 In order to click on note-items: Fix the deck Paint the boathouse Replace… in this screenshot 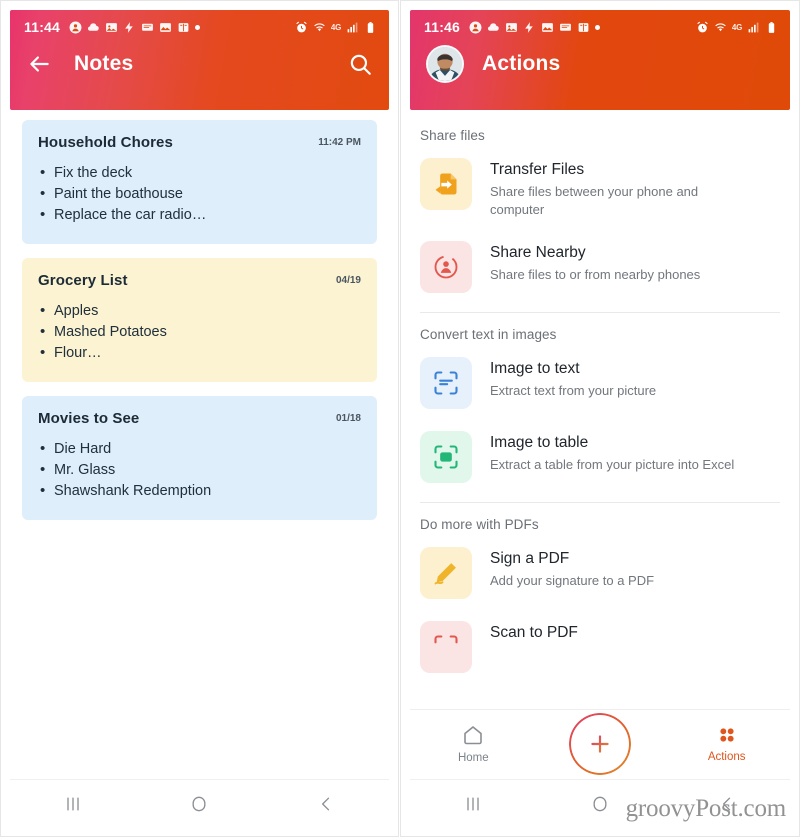, I will do `click(199, 194)`.